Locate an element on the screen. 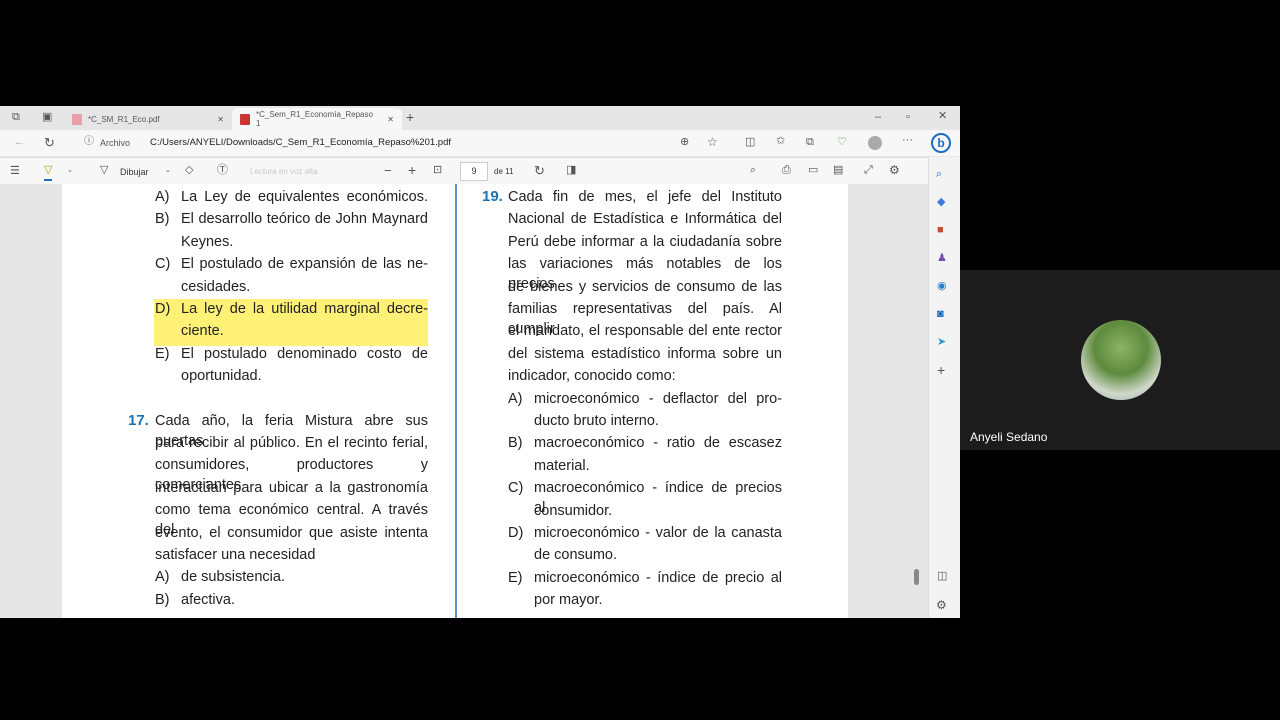 Image resolution: width=1280 pixels, height=720 pixels. option-text: cesidades. is located at coordinates (216, 286).